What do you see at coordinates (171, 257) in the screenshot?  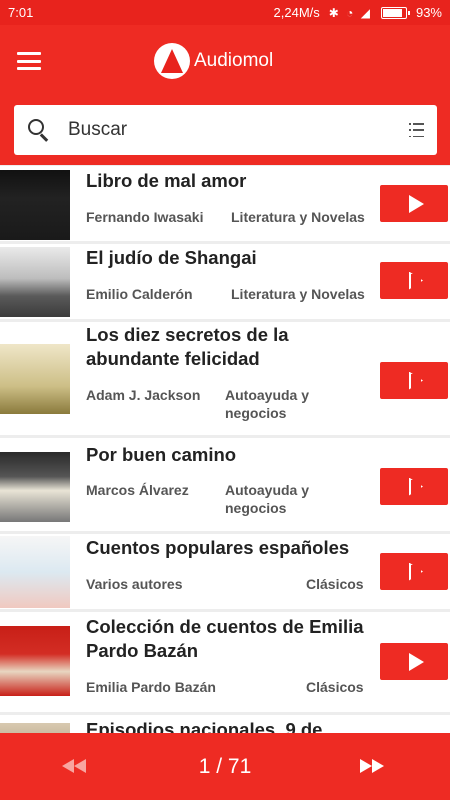 I see `book-title: El judío de Shangai` at bounding box center [171, 257].